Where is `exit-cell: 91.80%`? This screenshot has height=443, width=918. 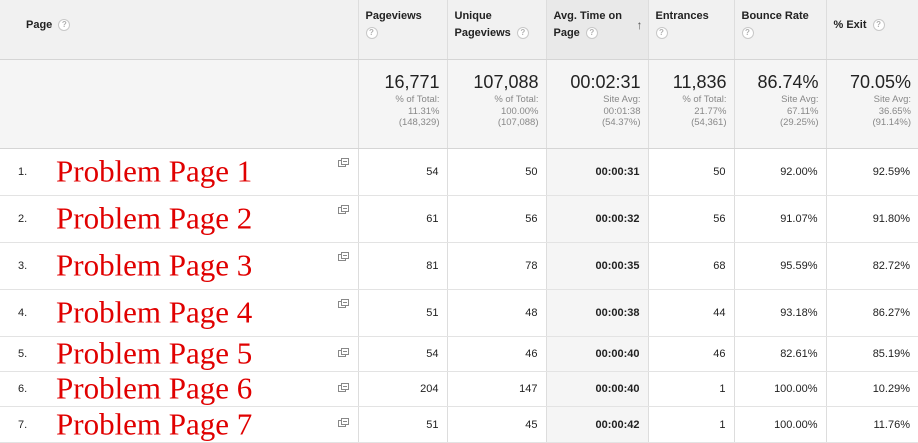 exit-cell: 91.80% is located at coordinates (871, 219).